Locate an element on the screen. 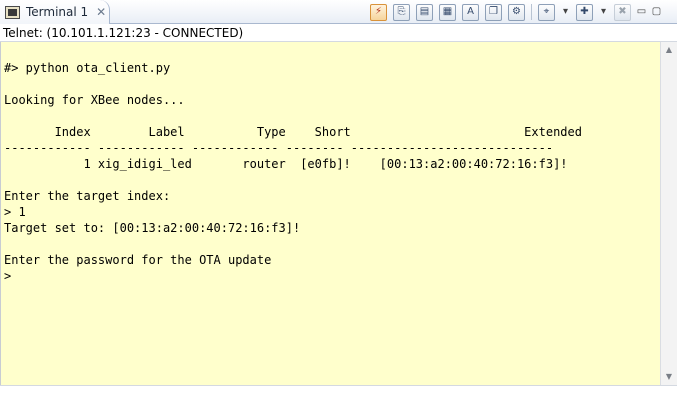  scroll-down-icon: ▼ is located at coordinates (669, 377).